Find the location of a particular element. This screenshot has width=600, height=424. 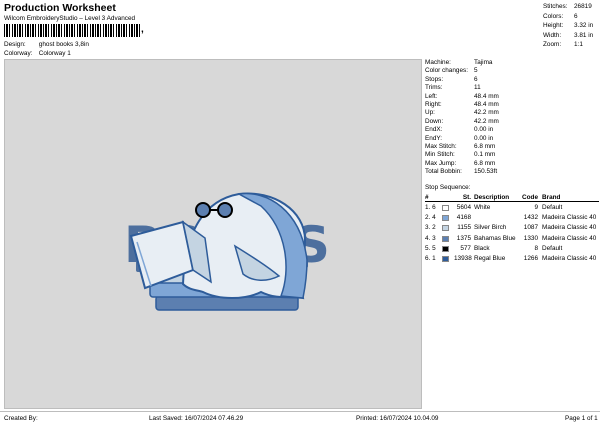

thread-description: Regal Blue is located at coordinates (490, 258).